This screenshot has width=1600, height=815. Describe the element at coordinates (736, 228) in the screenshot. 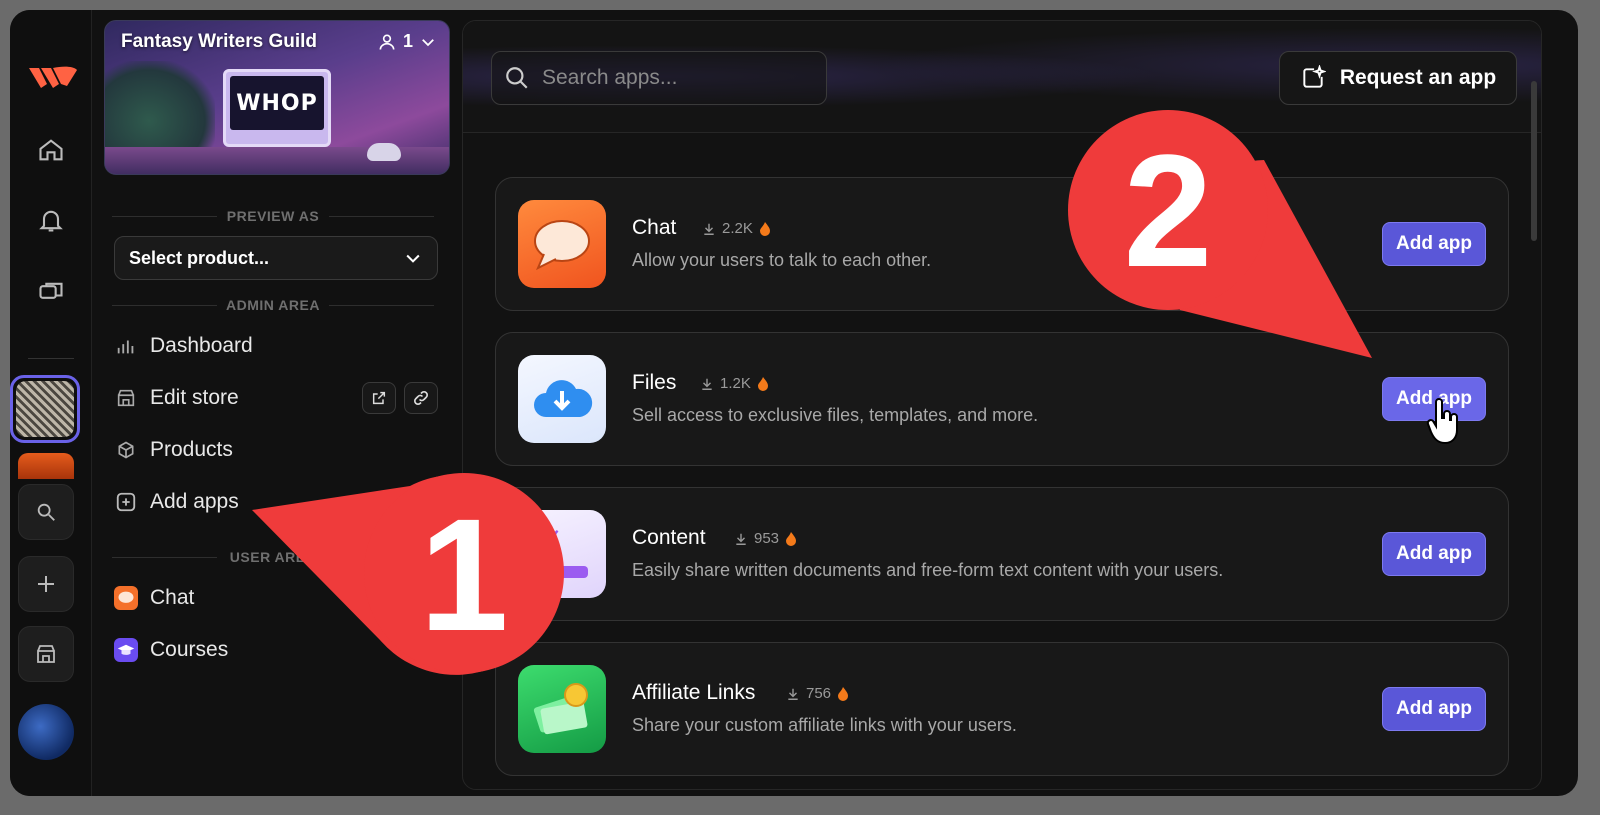

I see `app-downloads: 2.2K` at that location.